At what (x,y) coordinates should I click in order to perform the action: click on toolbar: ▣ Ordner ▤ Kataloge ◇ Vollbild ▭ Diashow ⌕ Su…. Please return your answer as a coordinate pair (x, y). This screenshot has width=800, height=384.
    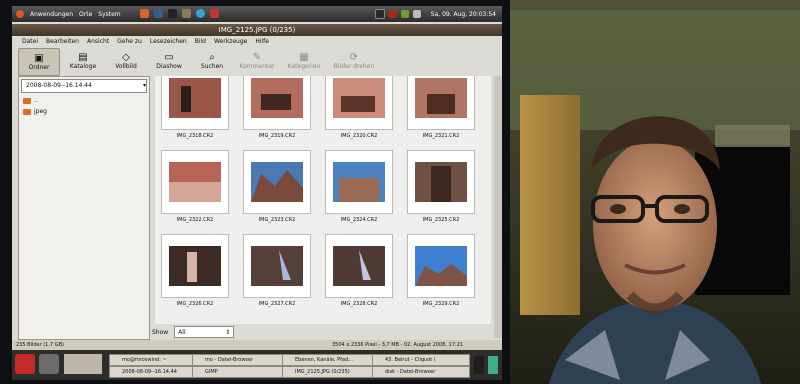
    Looking at the image, I should click on (257, 62).